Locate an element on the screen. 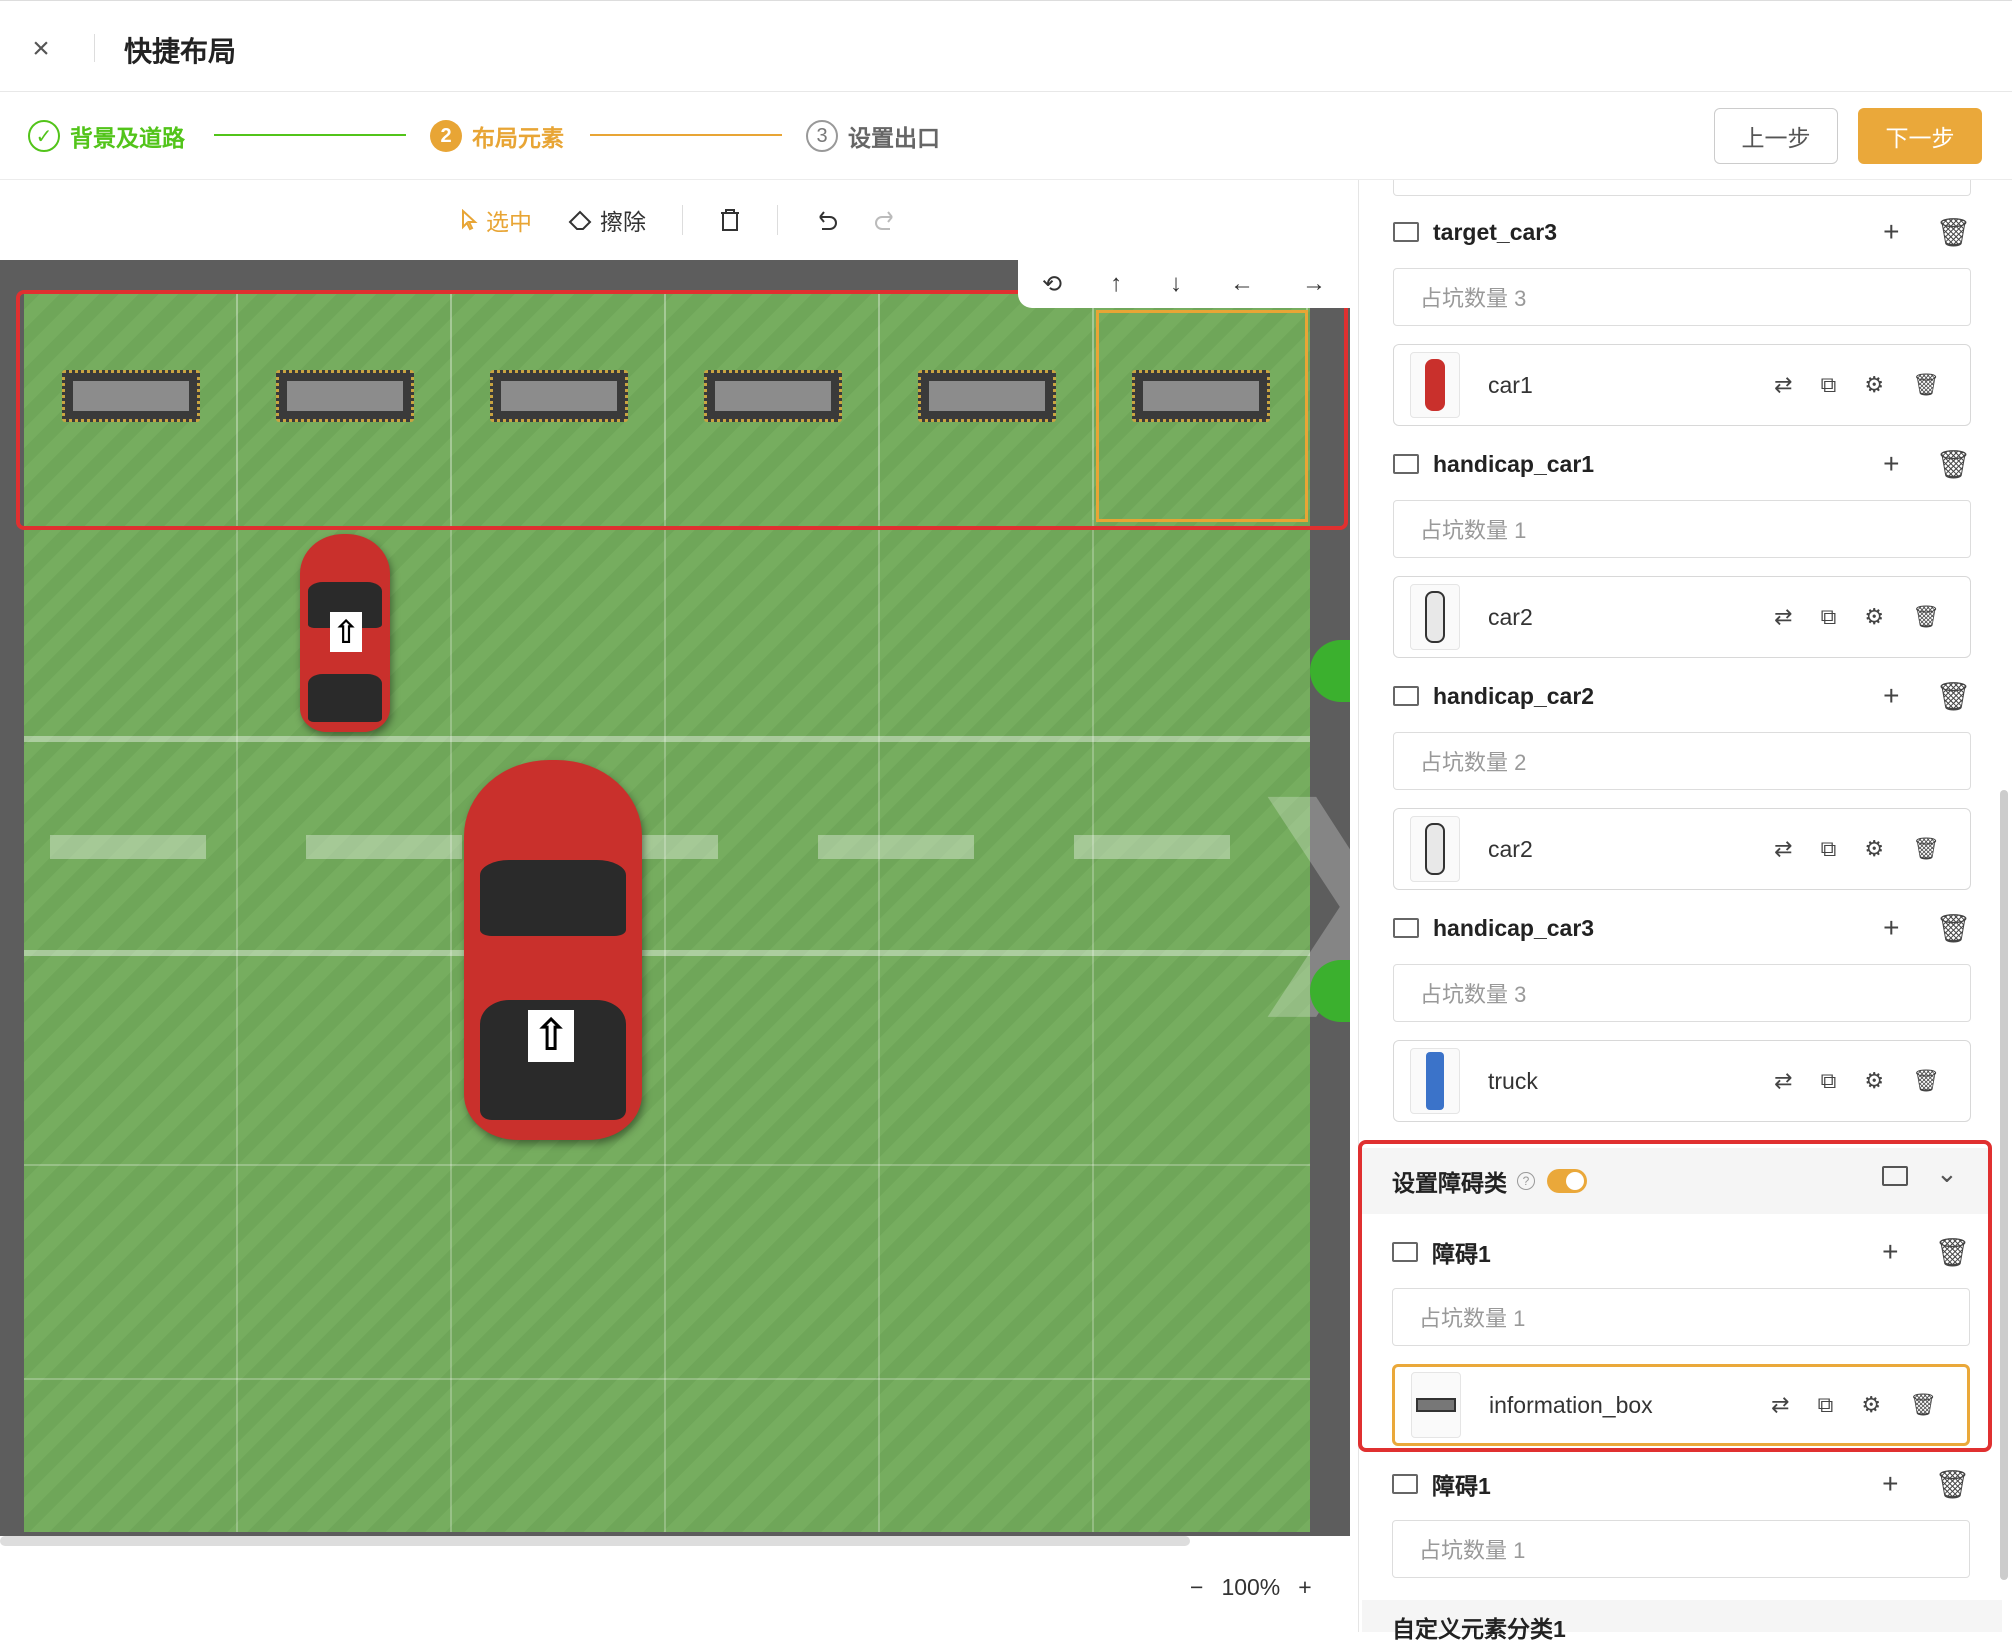  step-number: 3 is located at coordinates (822, 136).